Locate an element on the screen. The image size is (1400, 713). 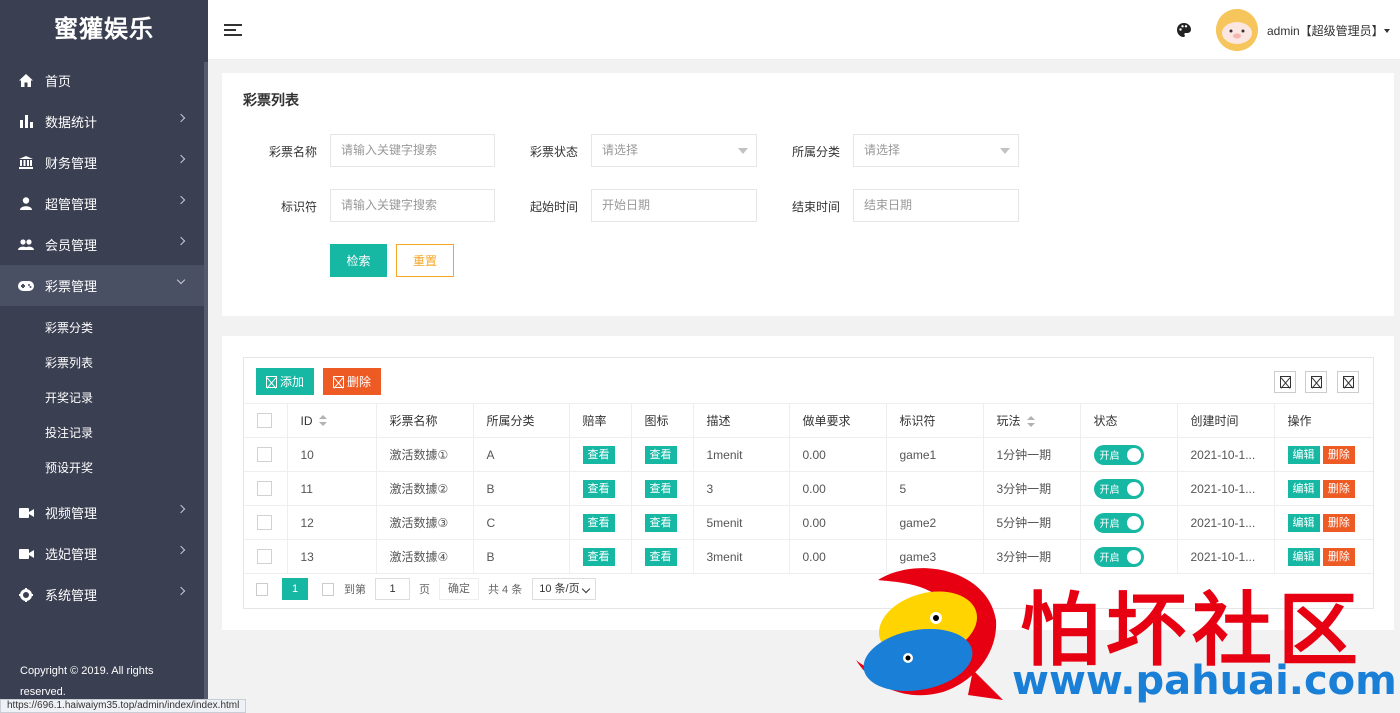
user-menu-label: admin【超级管理员】 is located at coordinates (1325, 30).